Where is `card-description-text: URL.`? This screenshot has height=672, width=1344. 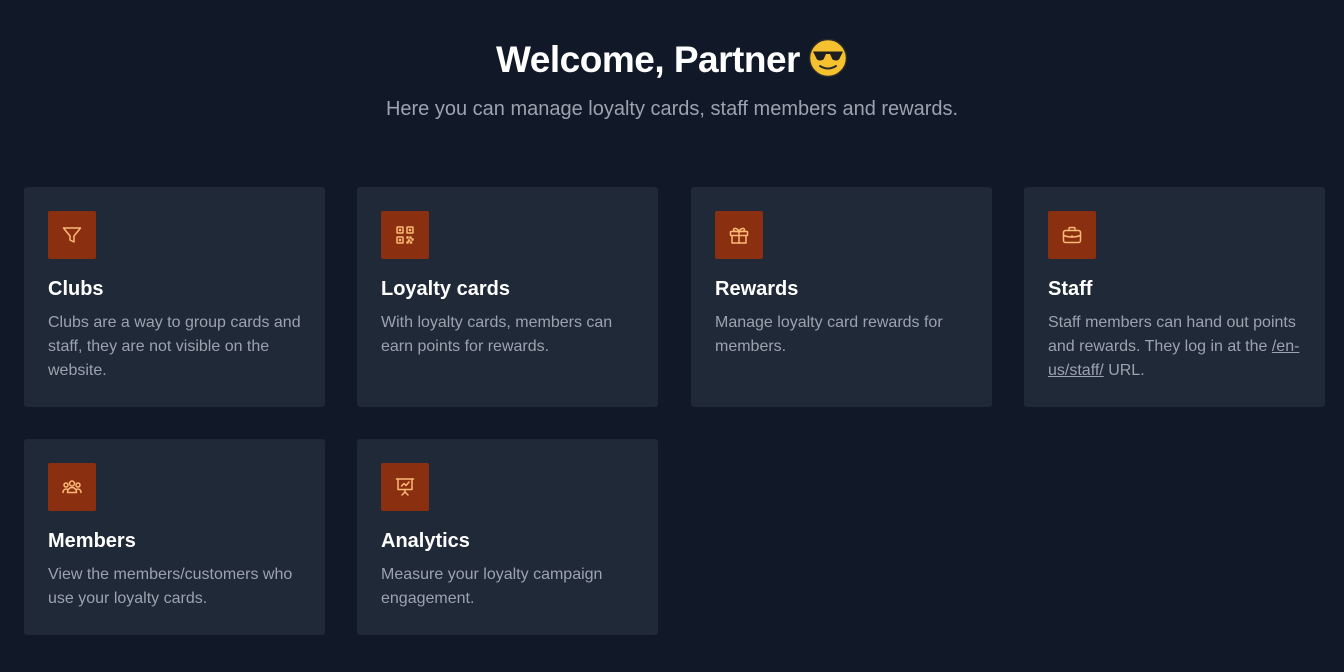 card-description-text: URL. is located at coordinates (1126, 370).